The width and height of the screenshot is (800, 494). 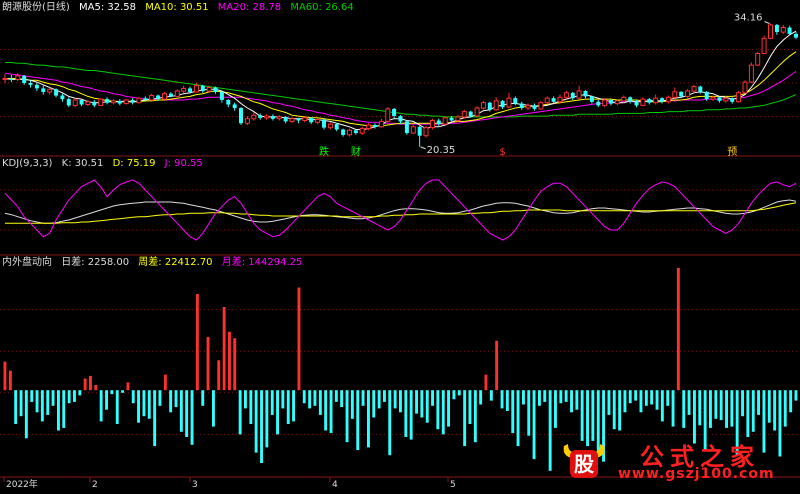 I want to click on x-axis-label: 2, so click(x=95, y=485).